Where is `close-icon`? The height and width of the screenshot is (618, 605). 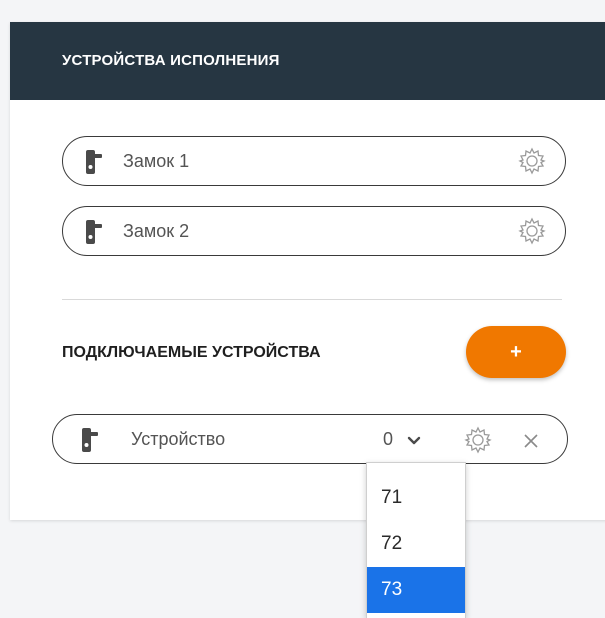 close-icon is located at coordinates (531, 441).